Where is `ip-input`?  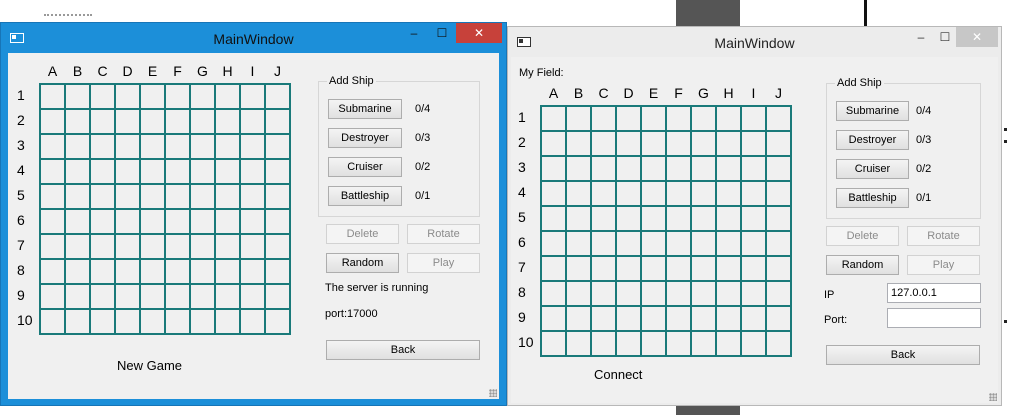 ip-input is located at coordinates (934, 293).